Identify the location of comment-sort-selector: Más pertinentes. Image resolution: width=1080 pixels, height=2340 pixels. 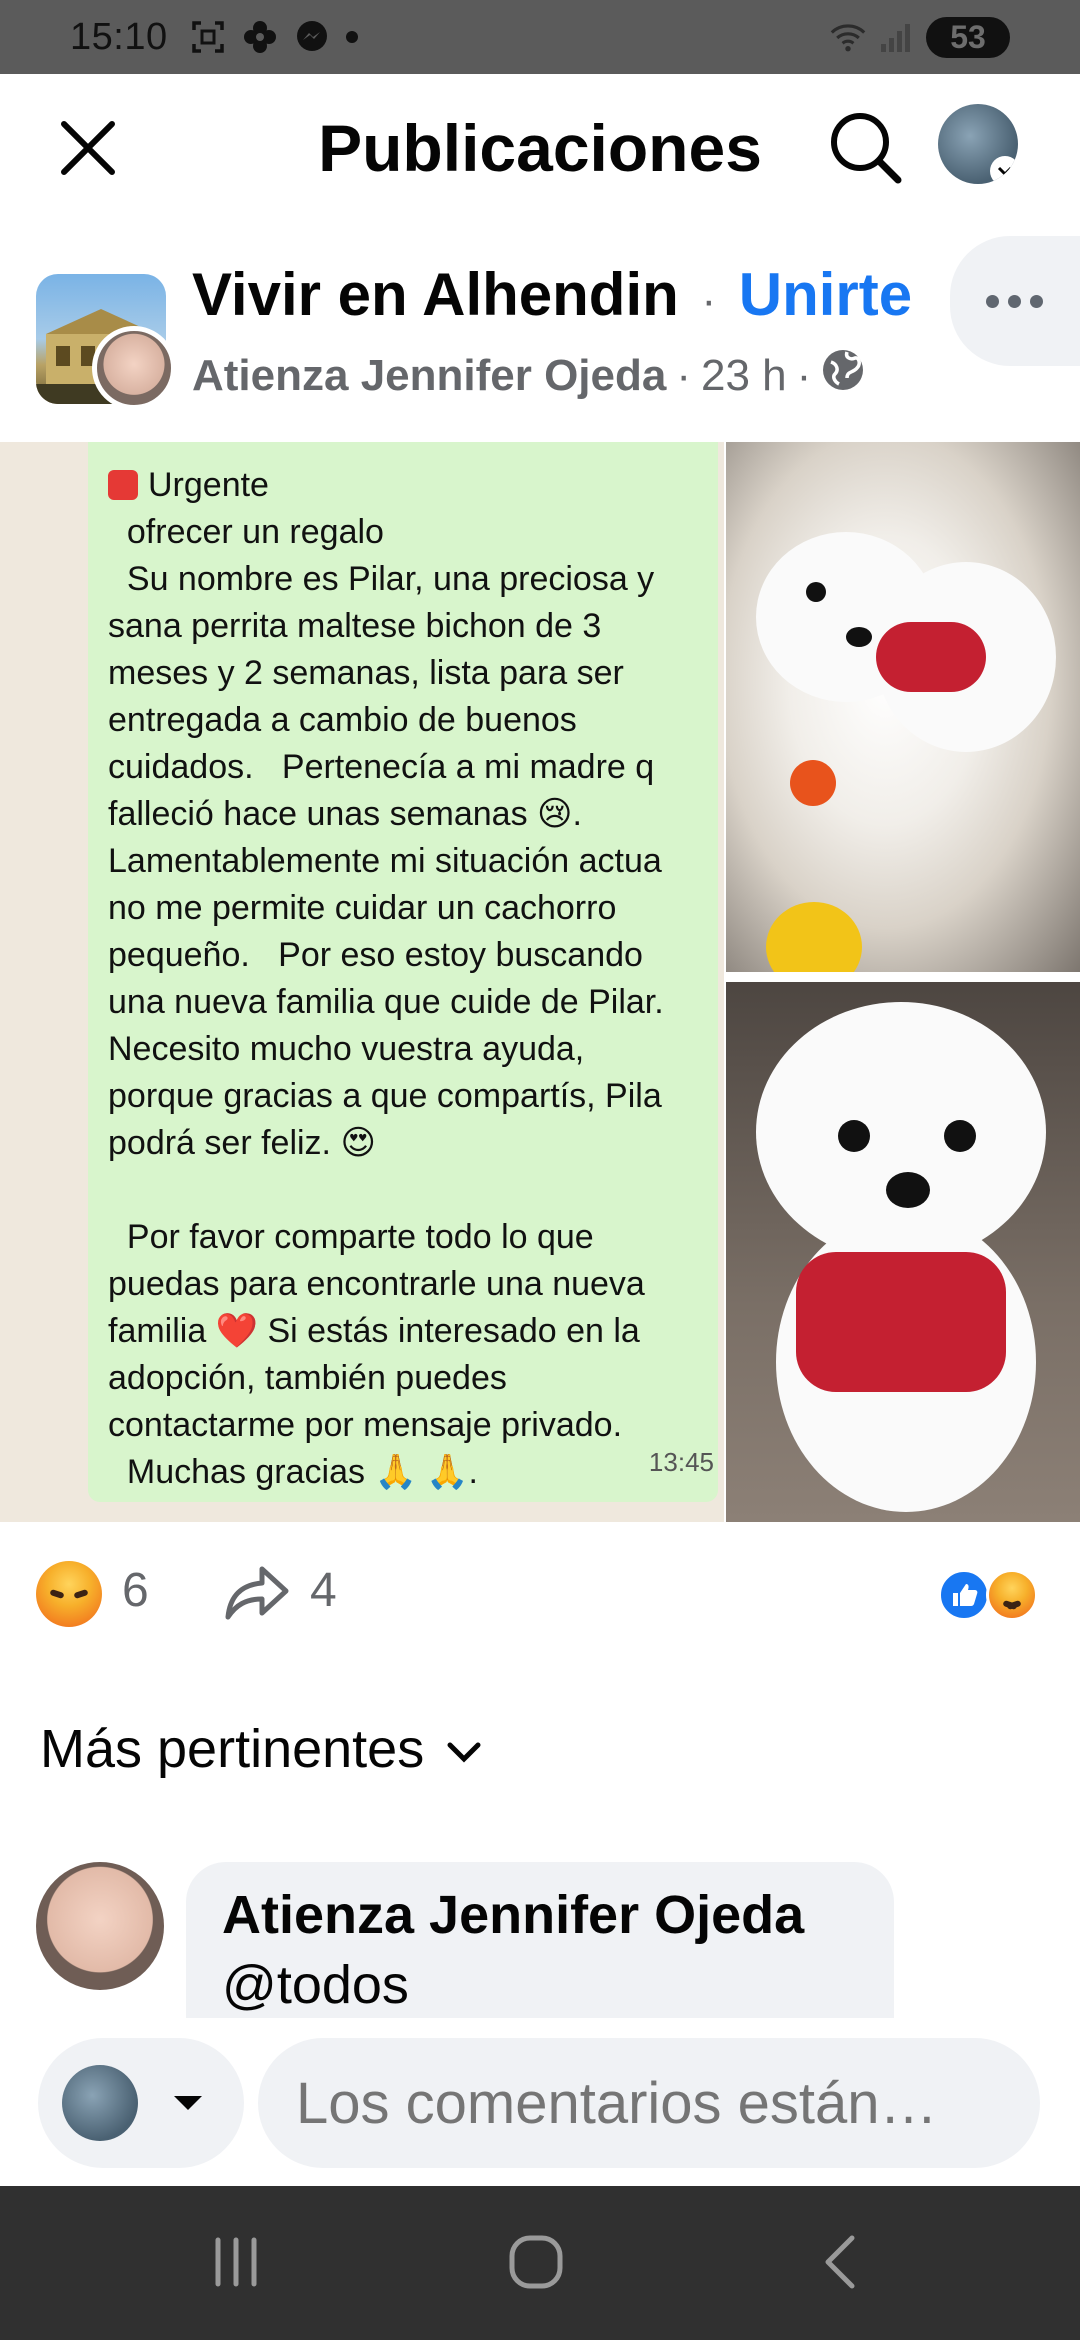
(262, 1749).